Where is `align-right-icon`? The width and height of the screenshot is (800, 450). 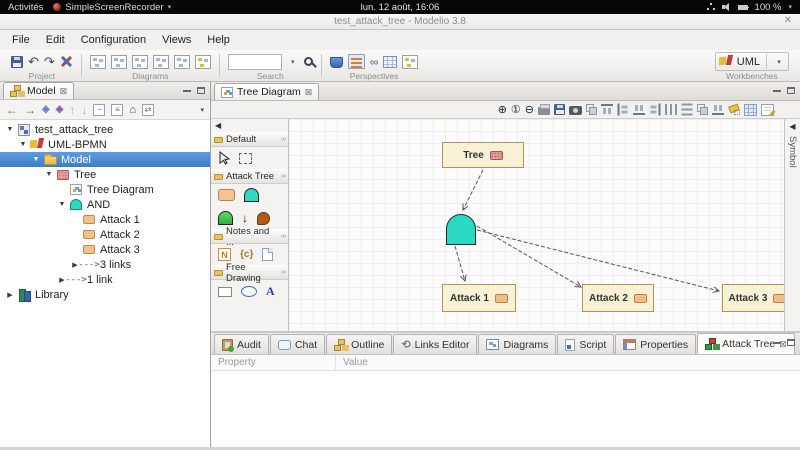
align-right-icon is located at coordinates (655, 110).